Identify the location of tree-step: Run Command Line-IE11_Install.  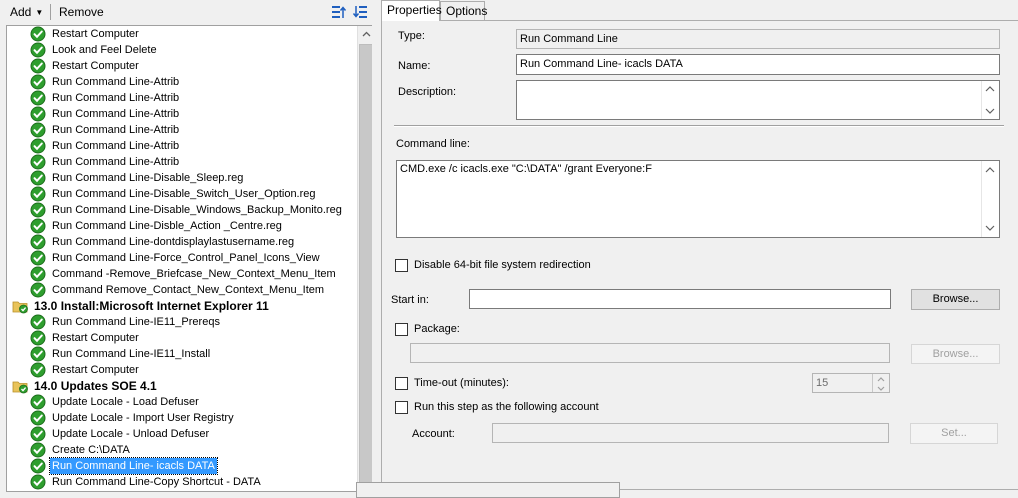
(182, 354).